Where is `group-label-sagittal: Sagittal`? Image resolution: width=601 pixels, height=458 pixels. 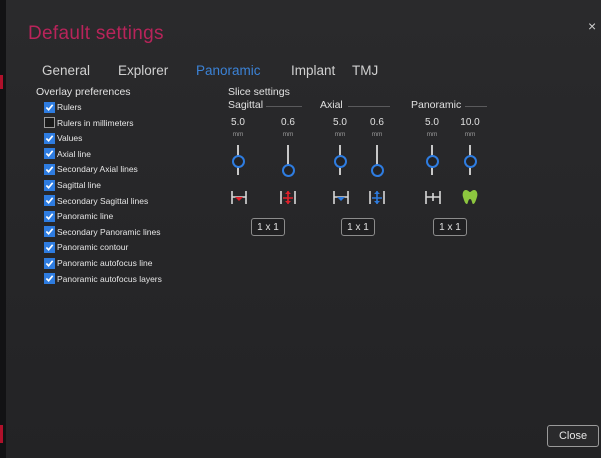
group-label-sagittal: Sagittal is located at coordinates (246, 105).